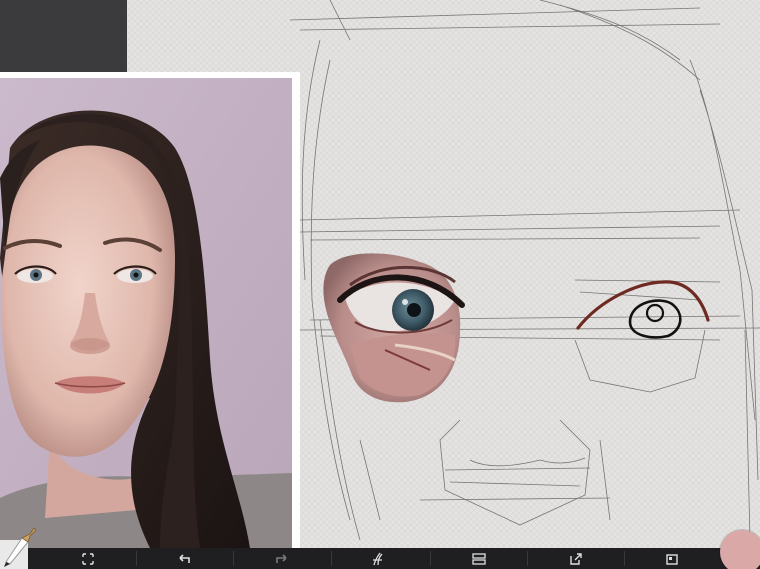 The image size is (760, 569). Describe the element at coordinates (63, 36) in the screenshot. I see `panel-header-area` at that location.